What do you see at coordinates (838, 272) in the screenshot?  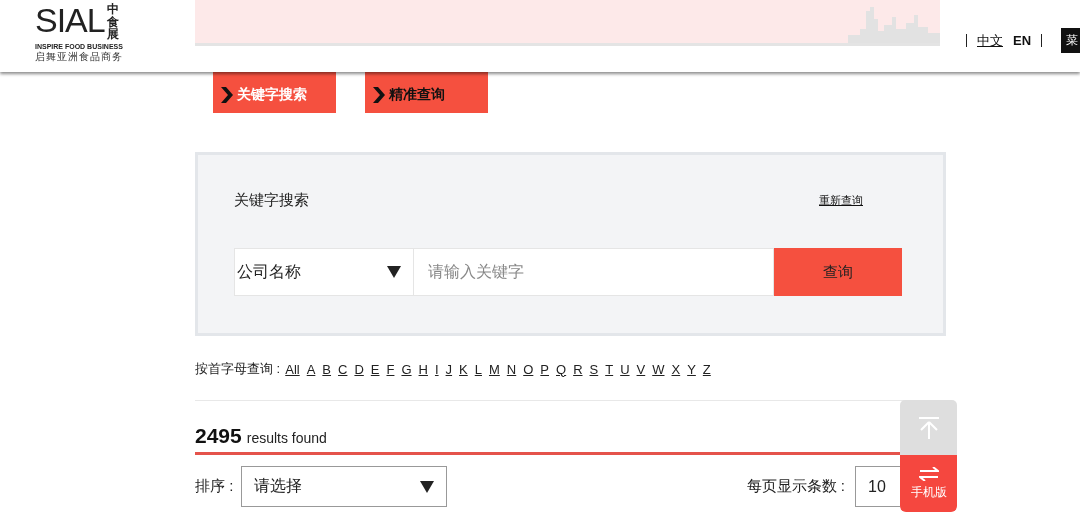 I see `search-button: 查询` at bounding box center [838, 272].